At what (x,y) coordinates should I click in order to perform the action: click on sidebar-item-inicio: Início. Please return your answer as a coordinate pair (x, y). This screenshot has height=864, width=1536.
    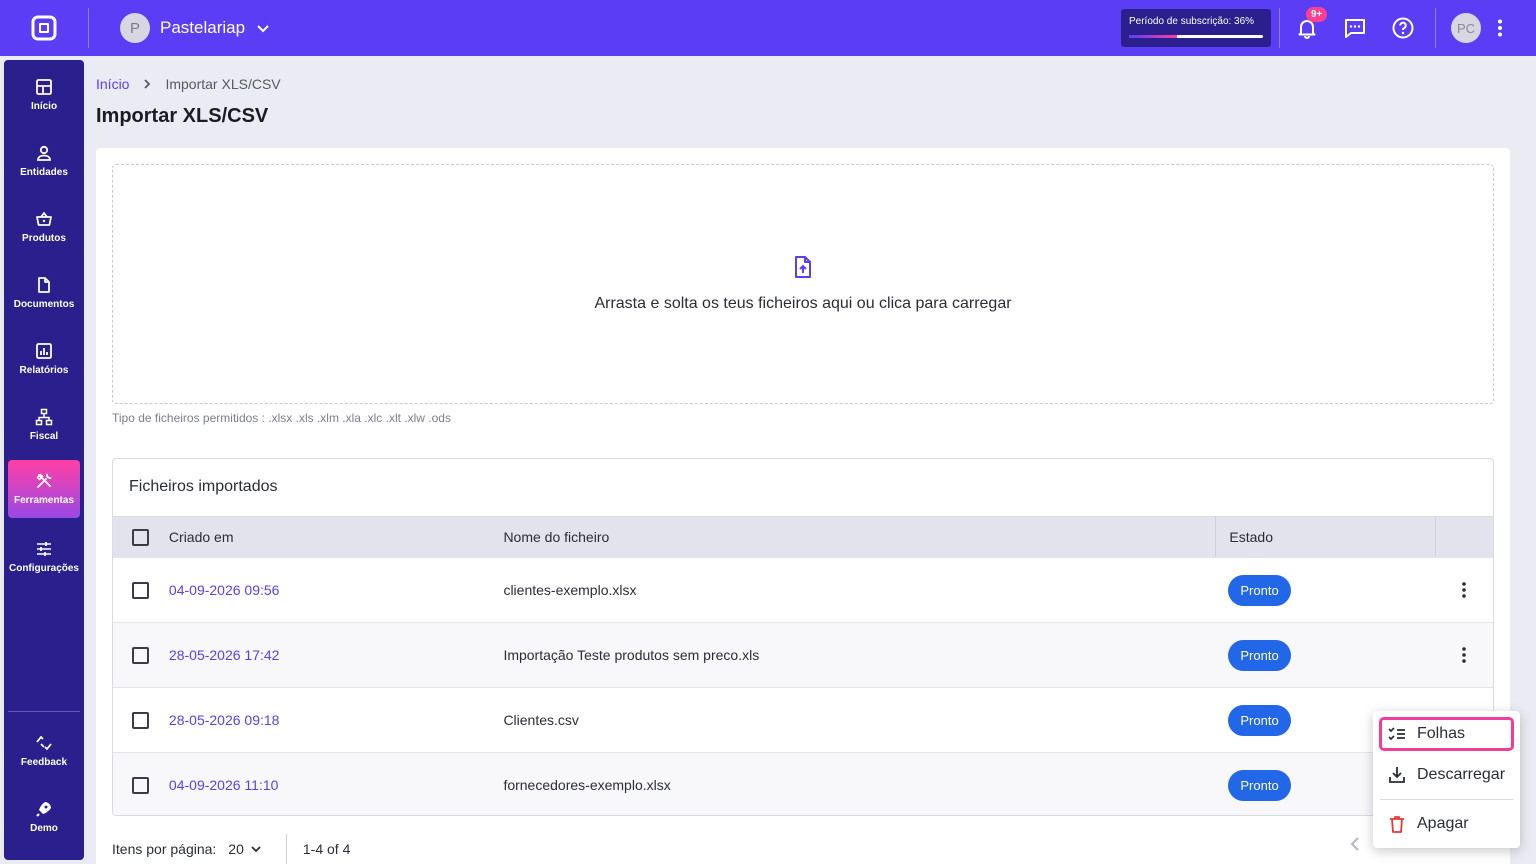
    Looking at the image, I should click on (44, 95).